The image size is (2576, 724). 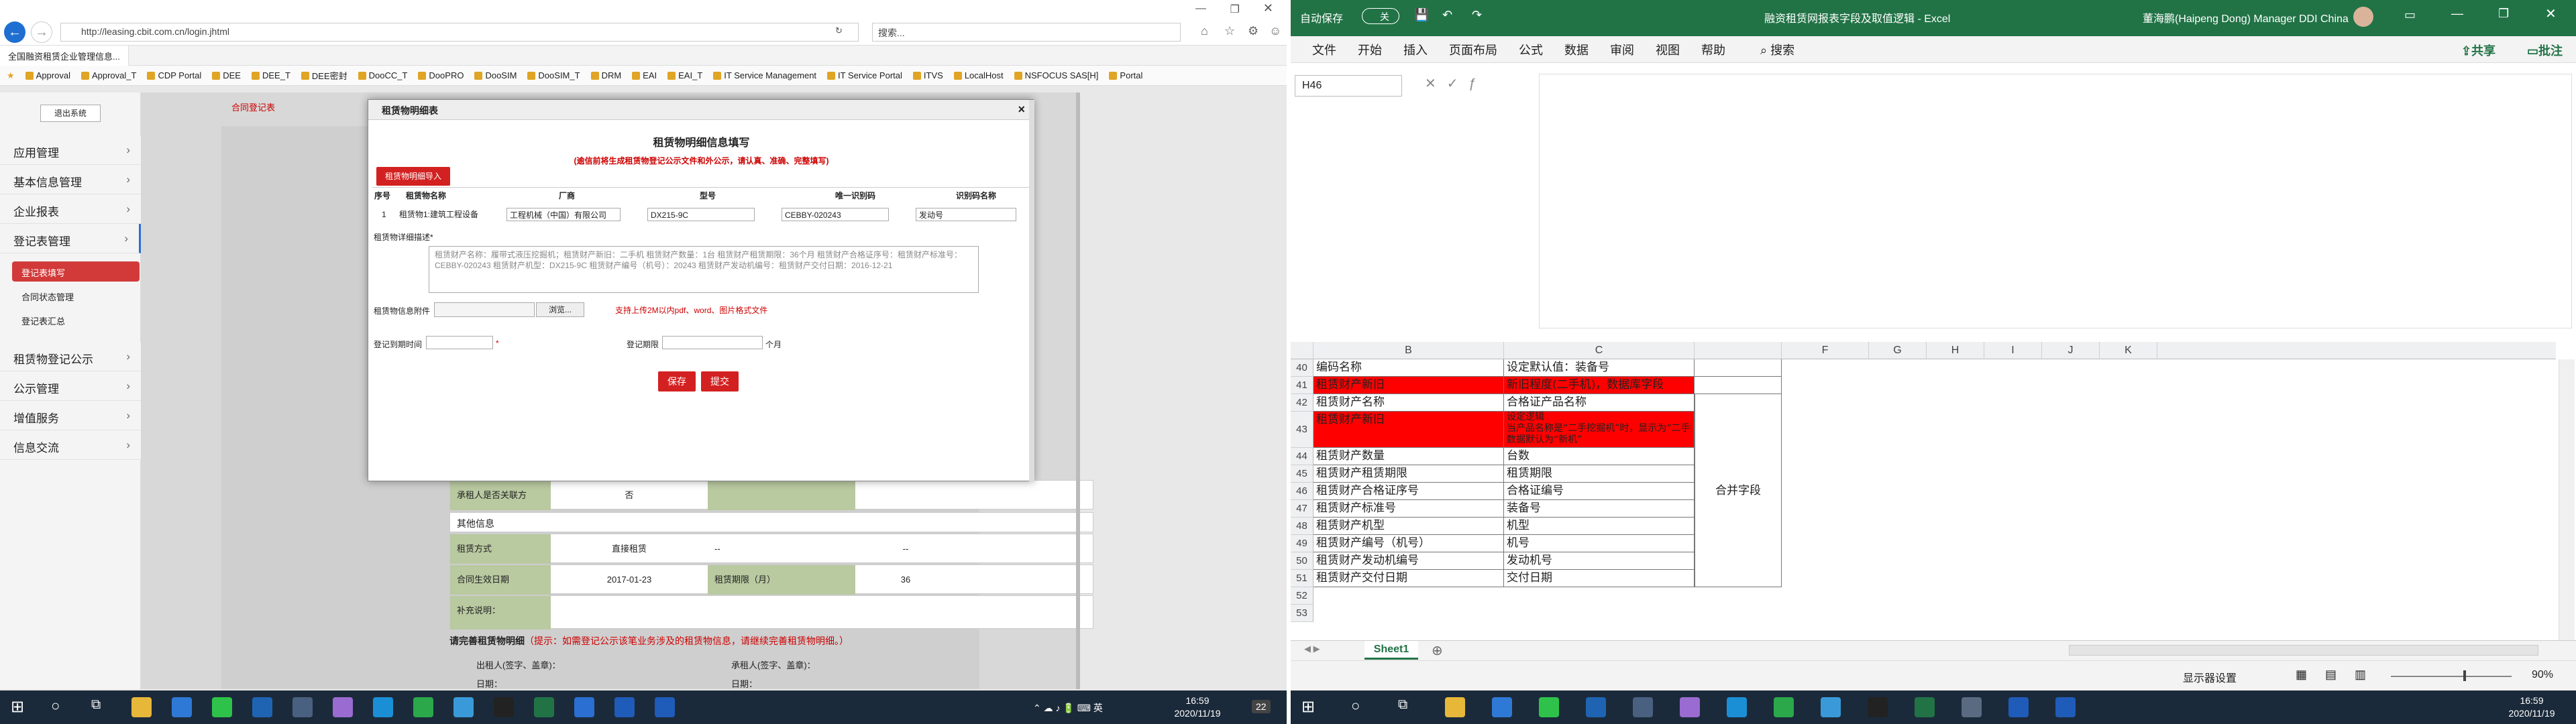 What do you see at coordinates (1370, 49) in the screenshot?
I see `ribbon-tab: 开始` at bounding box center [1370, 49].